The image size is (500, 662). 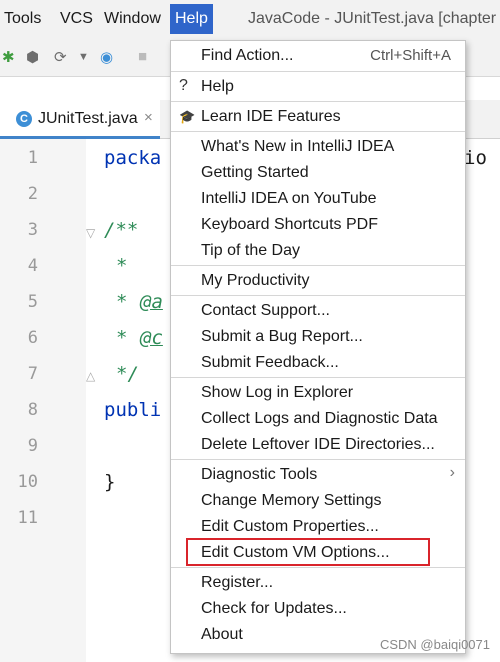 What do you see at coordinates (151, 338) in the screenshot?
I see `code-line-6-tag: @c` at bounding box center [151, 338].